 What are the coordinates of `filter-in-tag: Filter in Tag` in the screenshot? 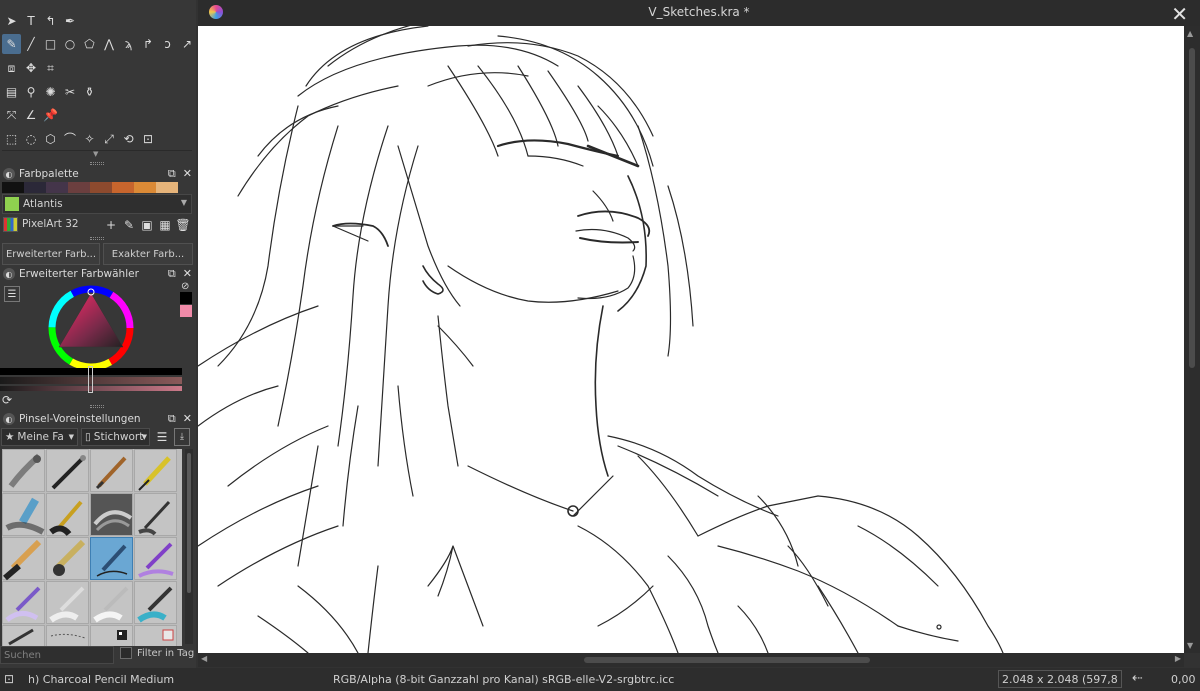 It's located at (157, 653).